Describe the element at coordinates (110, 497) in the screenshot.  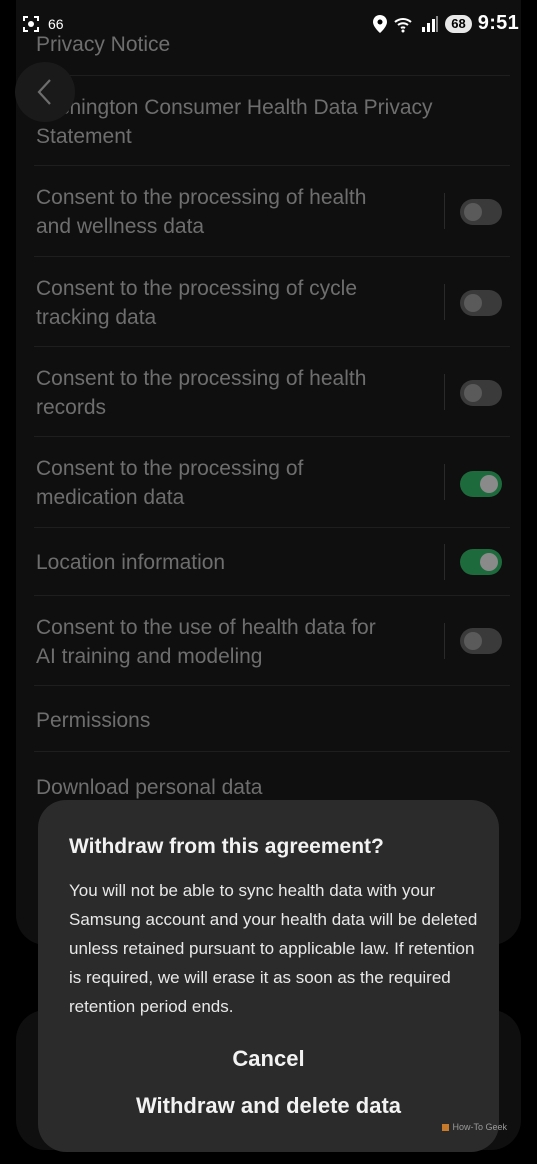
I see `consent-medication-label2: medication data` at that location.